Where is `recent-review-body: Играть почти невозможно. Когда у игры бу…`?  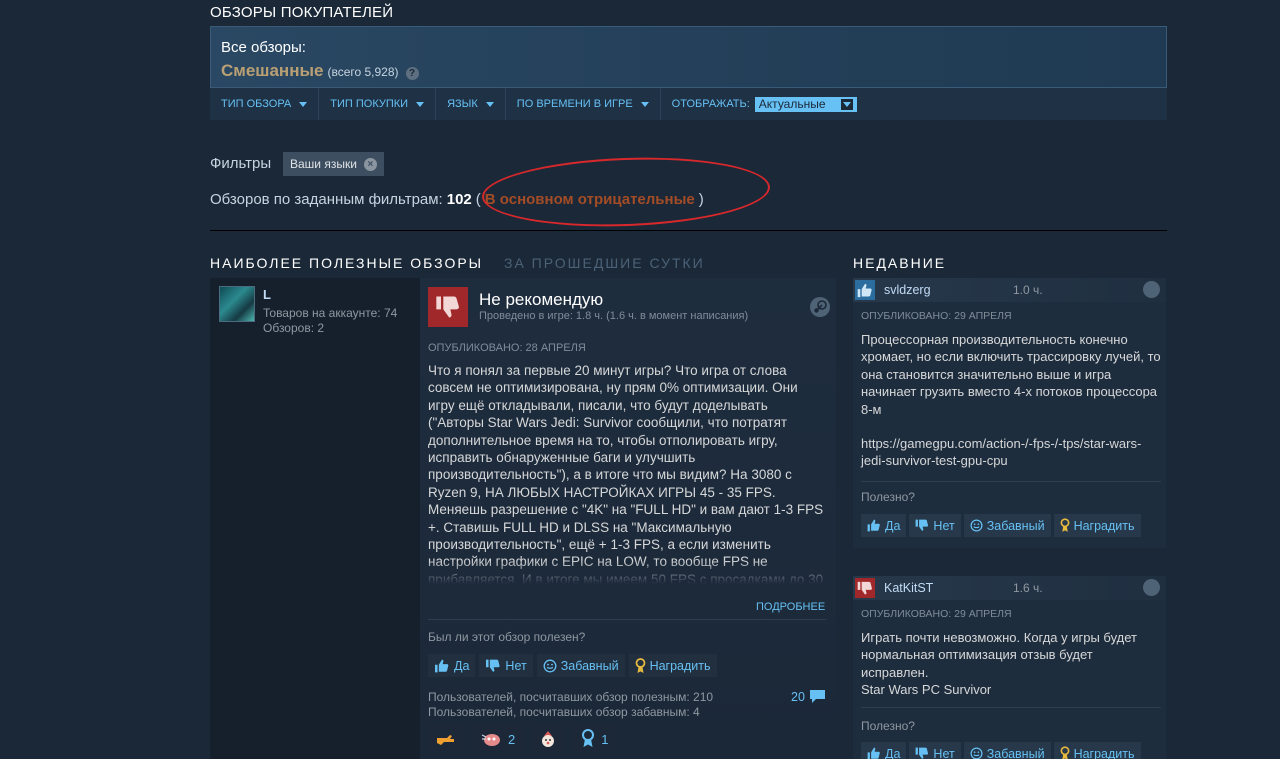 recent-review-body: Играть почти невозможно. Когда у игры бу… is located at coordinates (999, 655).